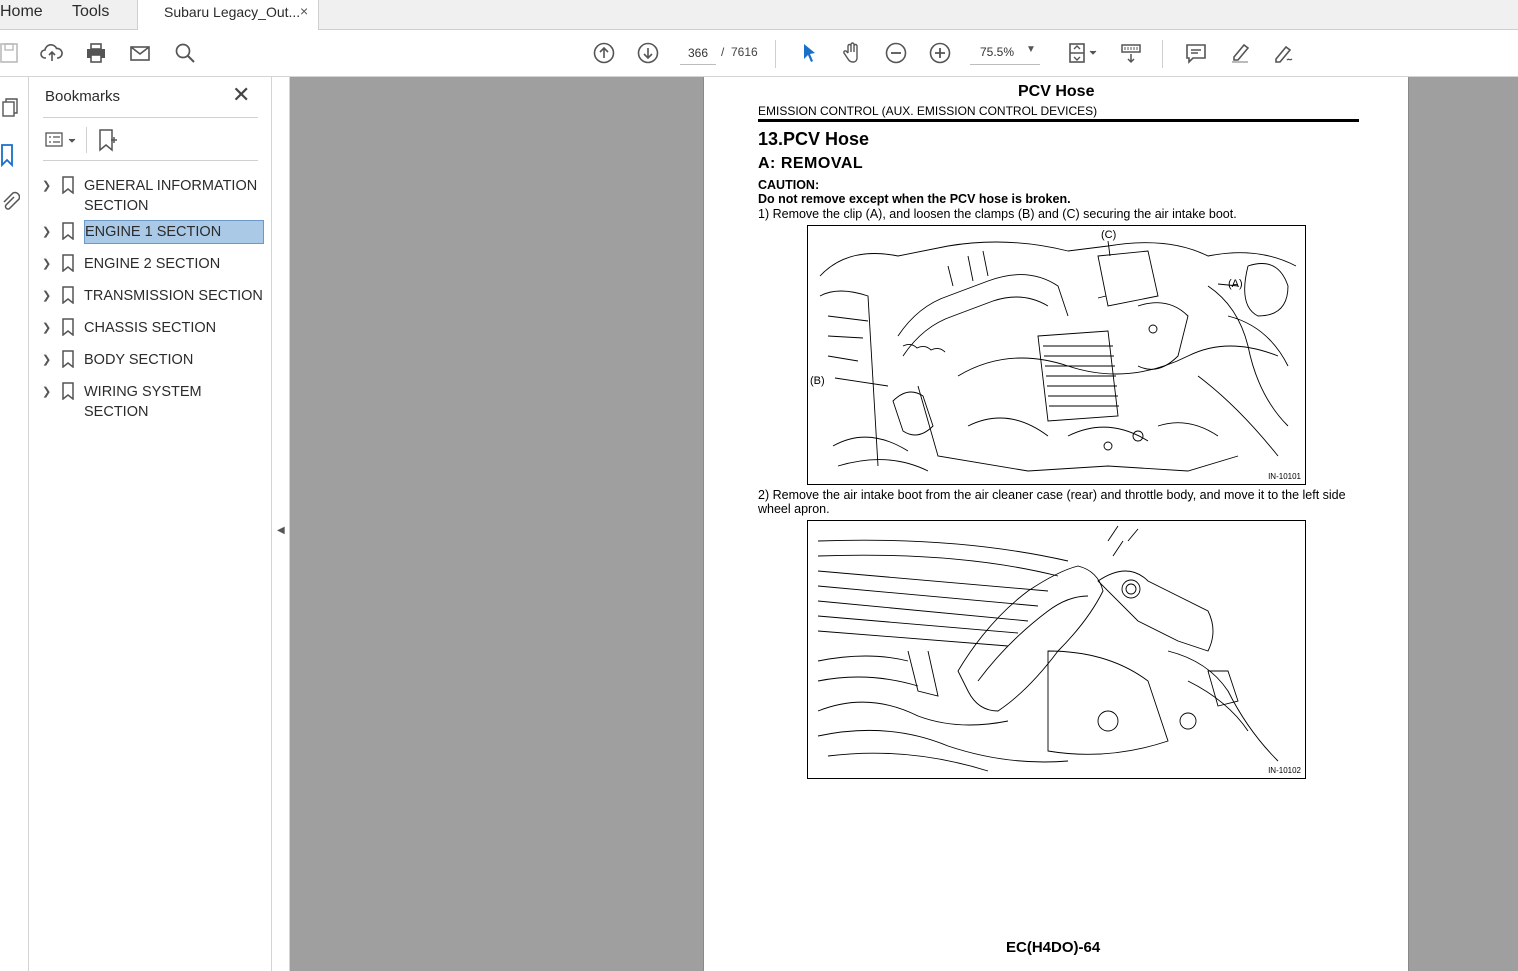 Image resolution: width=1518 pixels, height=971 pixels. Describe the element at coordinates (174, 232) in the screenshot. I see `bookmark-label: ENGINE 1 SECTION` at that location.